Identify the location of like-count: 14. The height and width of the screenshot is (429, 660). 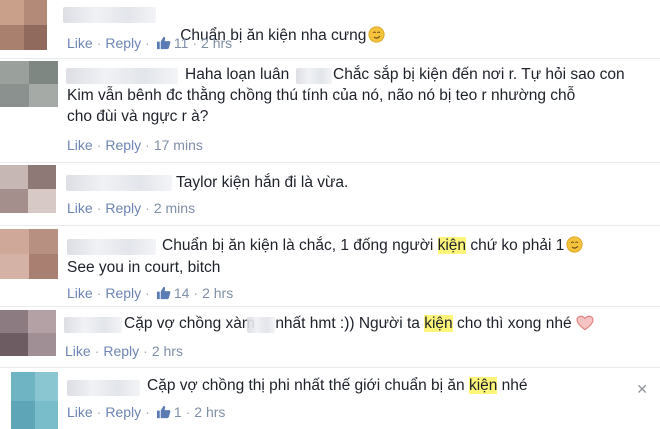
(182, 293).